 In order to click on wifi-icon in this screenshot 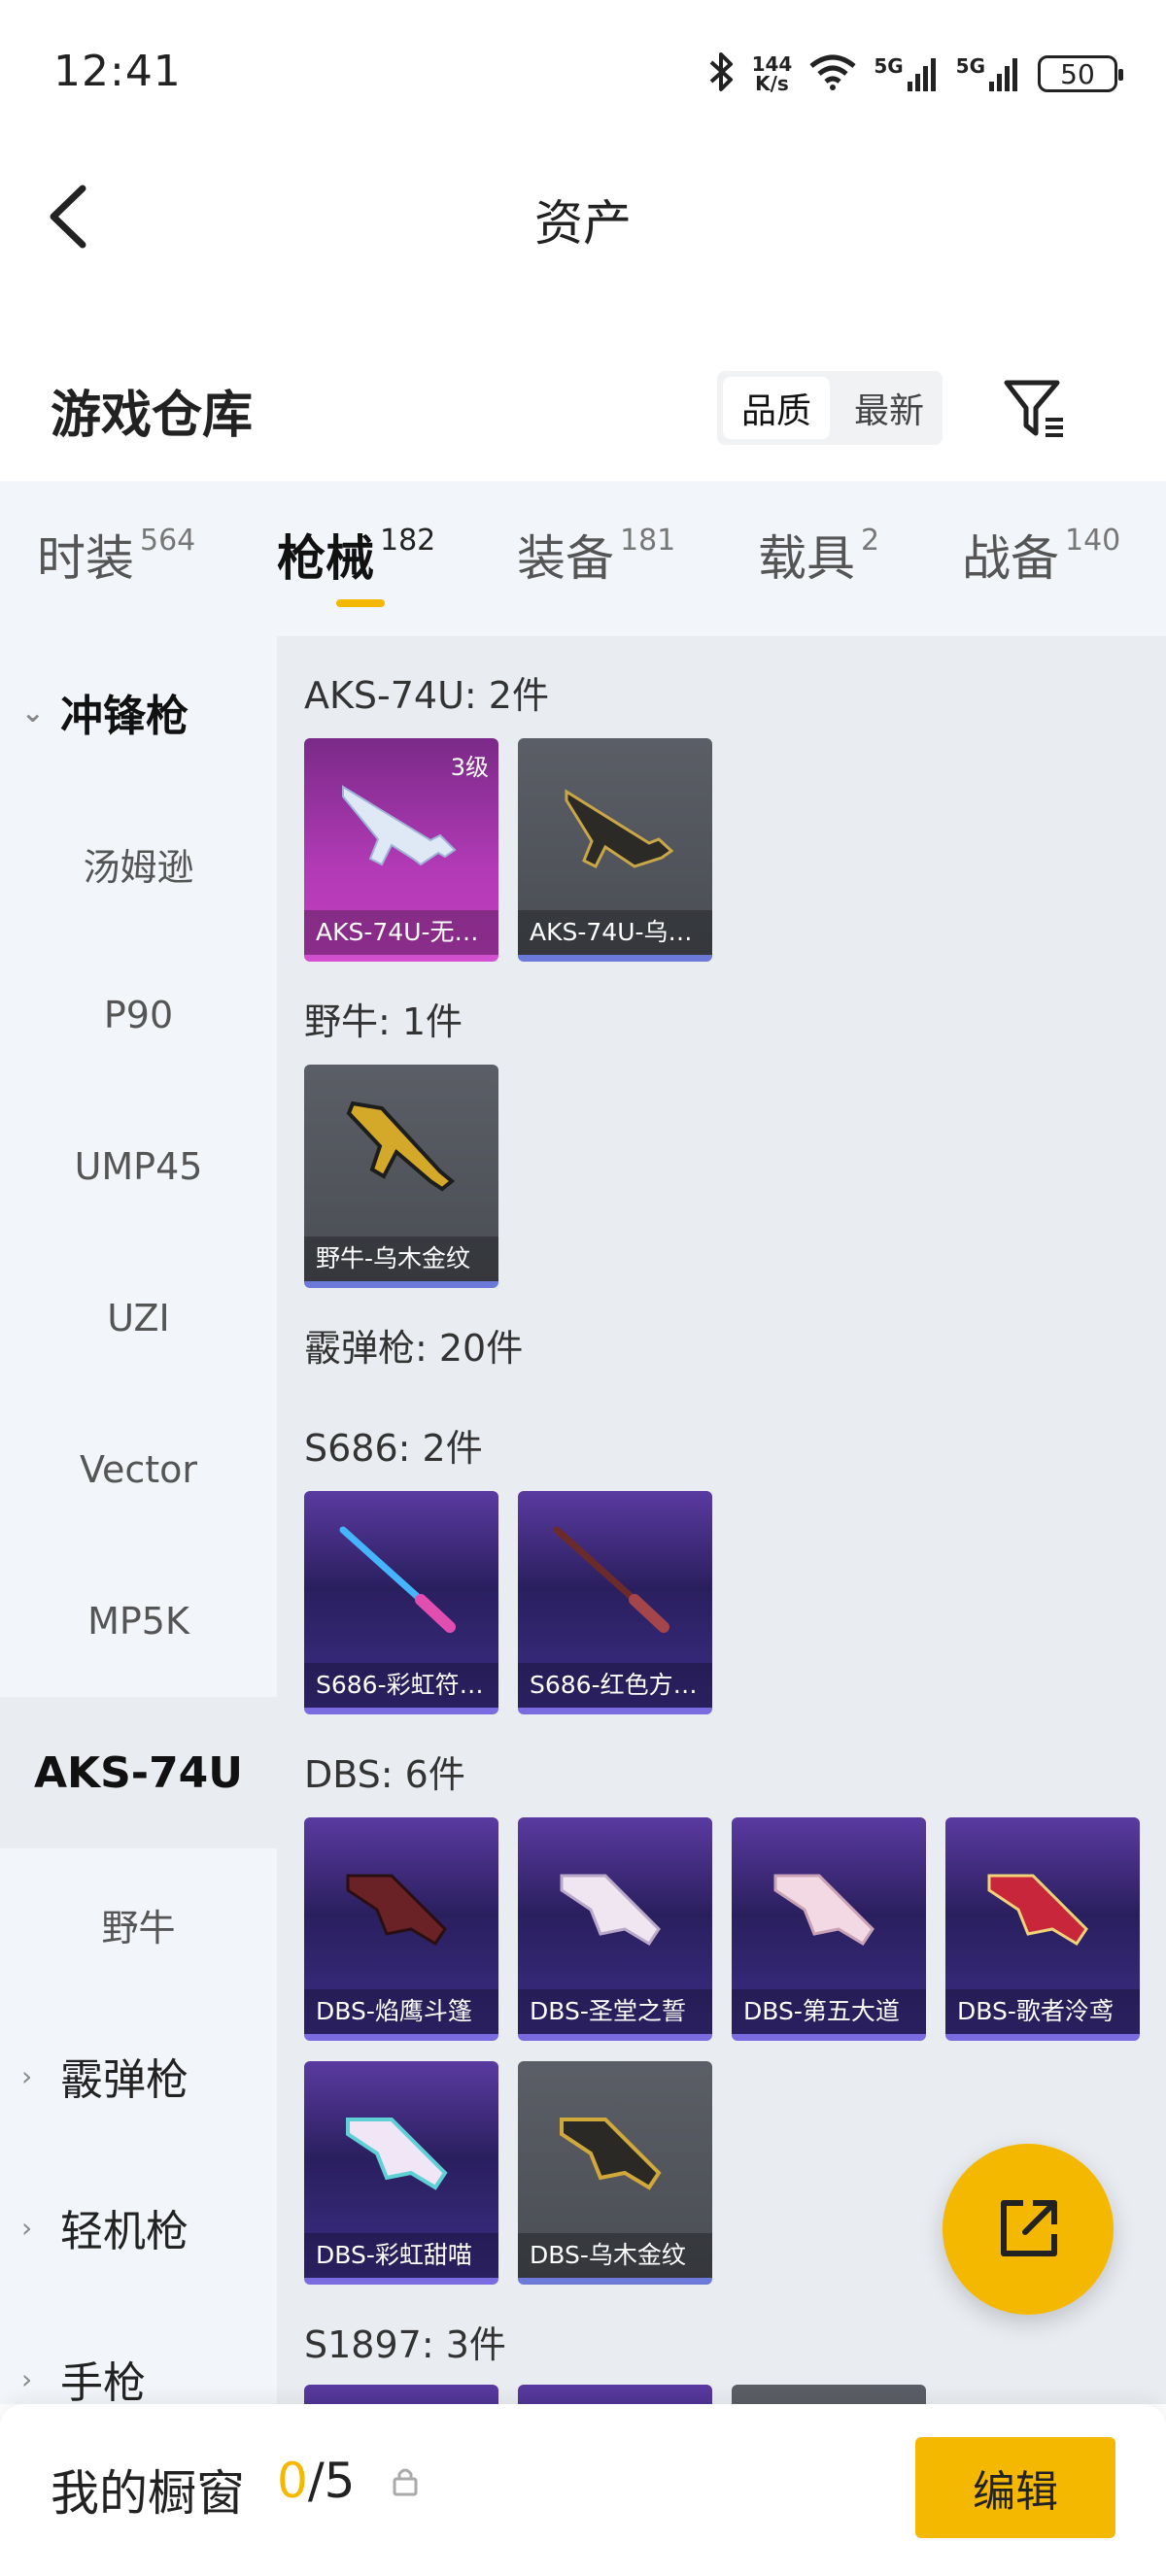, I will do `click(832, 73)`.